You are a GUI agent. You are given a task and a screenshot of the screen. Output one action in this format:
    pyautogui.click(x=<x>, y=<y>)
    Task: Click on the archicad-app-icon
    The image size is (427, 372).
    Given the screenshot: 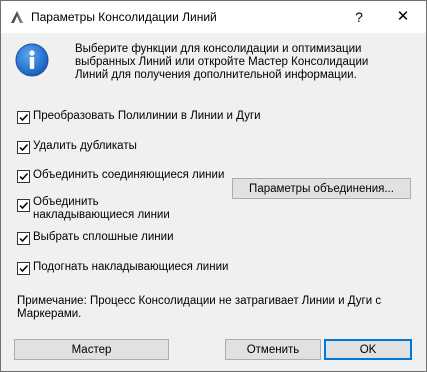 What is the action you would take?
    pyautogui.click(x=17, y=17)
    